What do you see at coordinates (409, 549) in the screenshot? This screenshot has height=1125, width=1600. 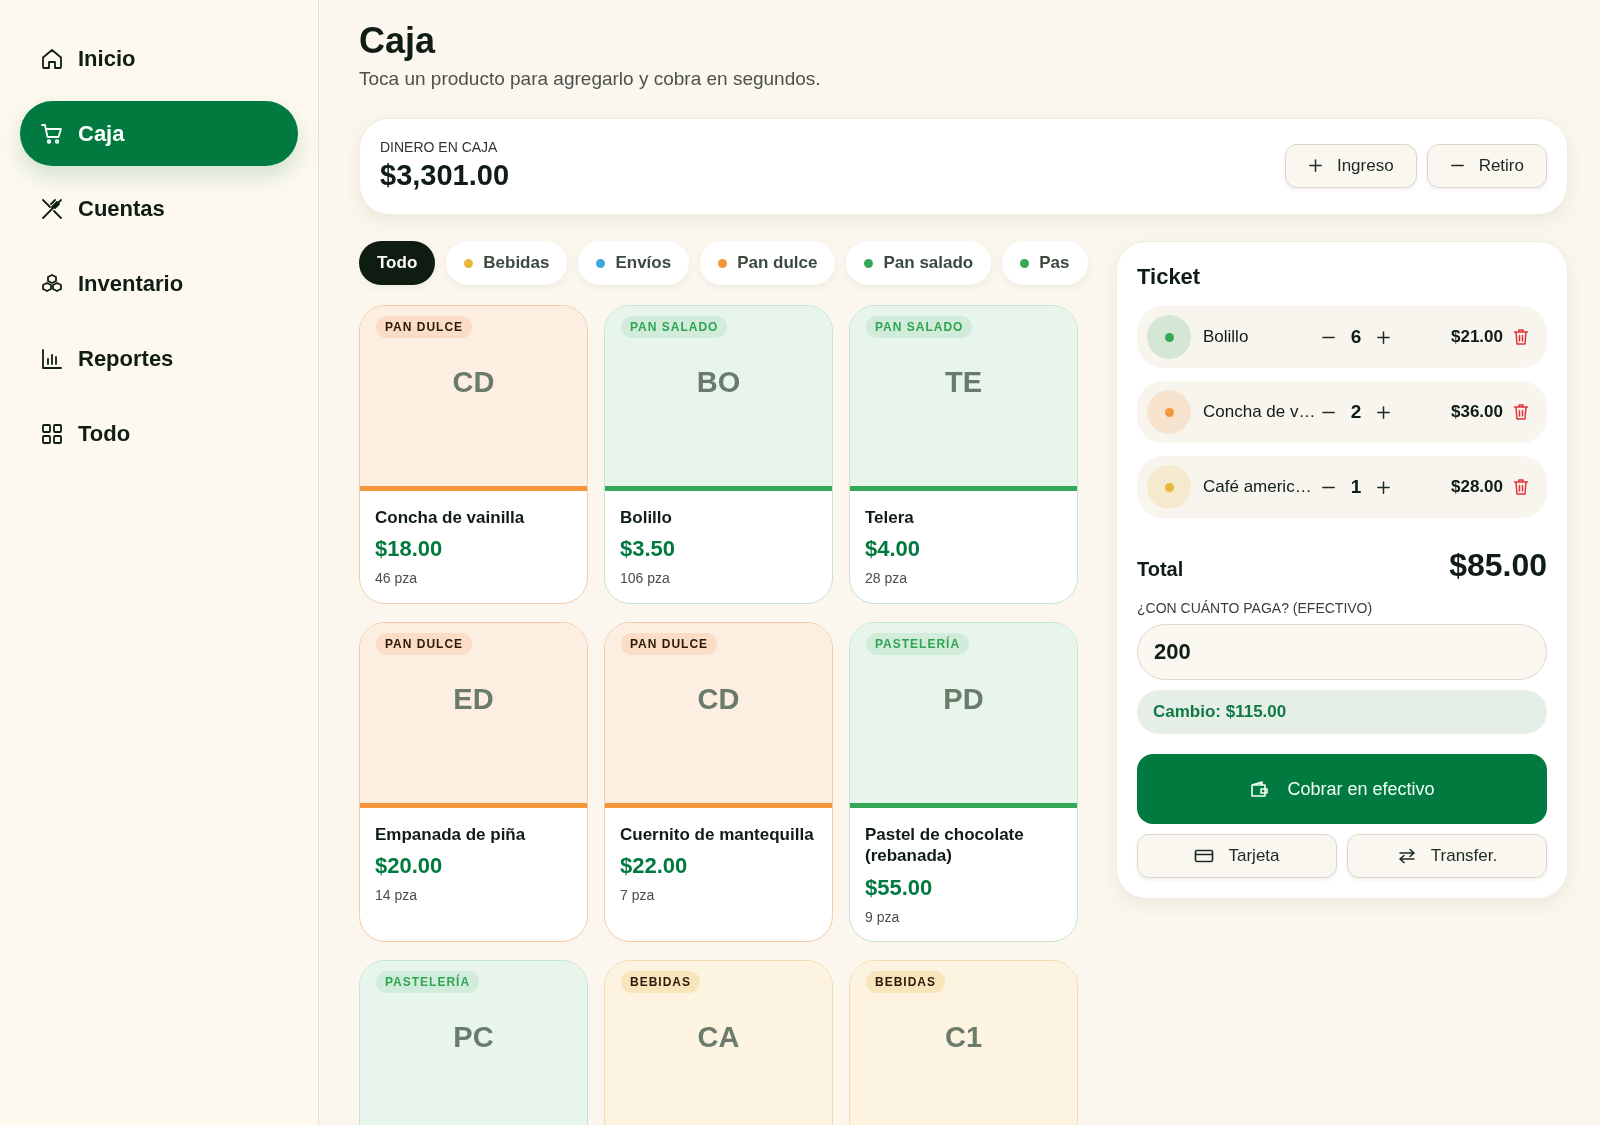 I see `product-price: $18.00` at bounding box center [409, 549].